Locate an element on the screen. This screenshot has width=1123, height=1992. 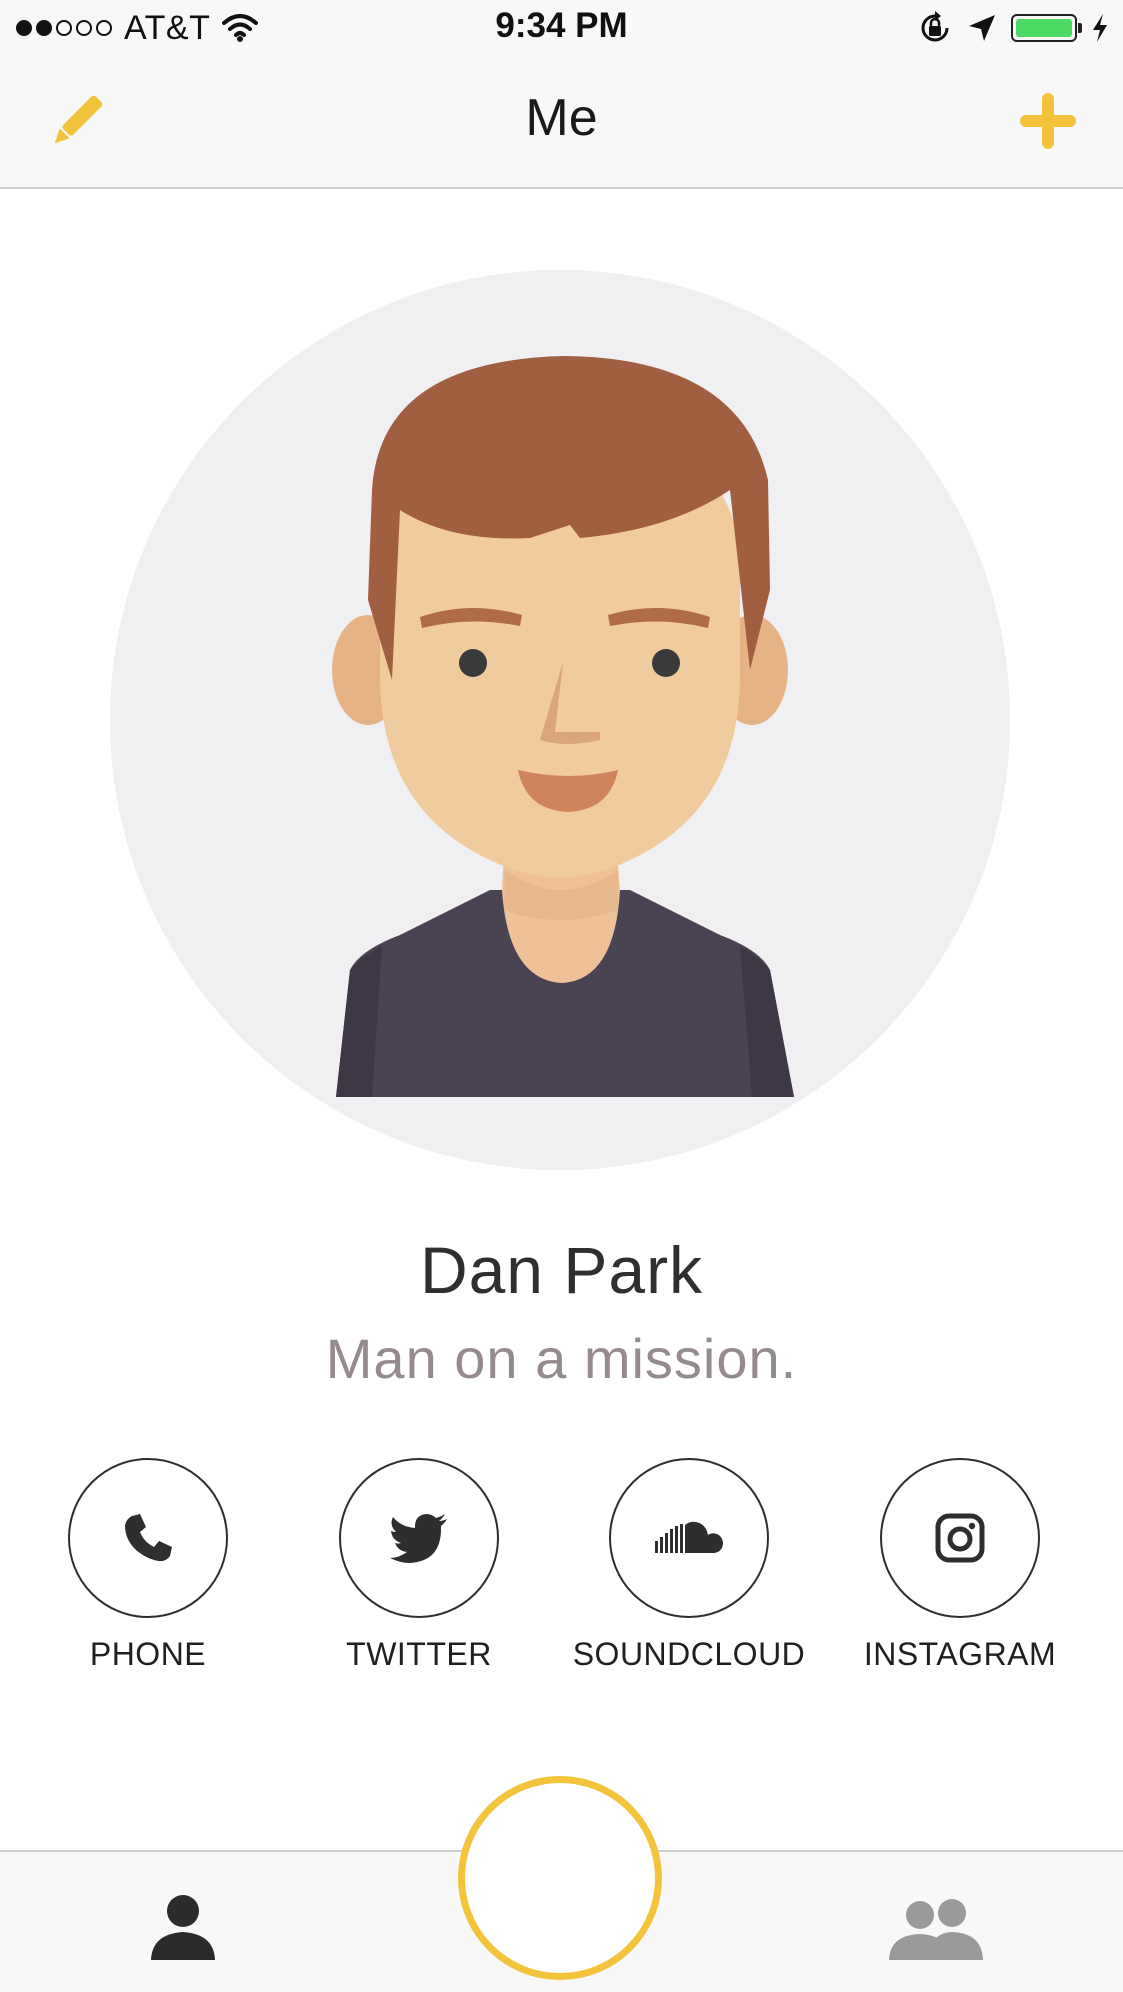
navigation-bar: Me is located at coordinates (561, 122).